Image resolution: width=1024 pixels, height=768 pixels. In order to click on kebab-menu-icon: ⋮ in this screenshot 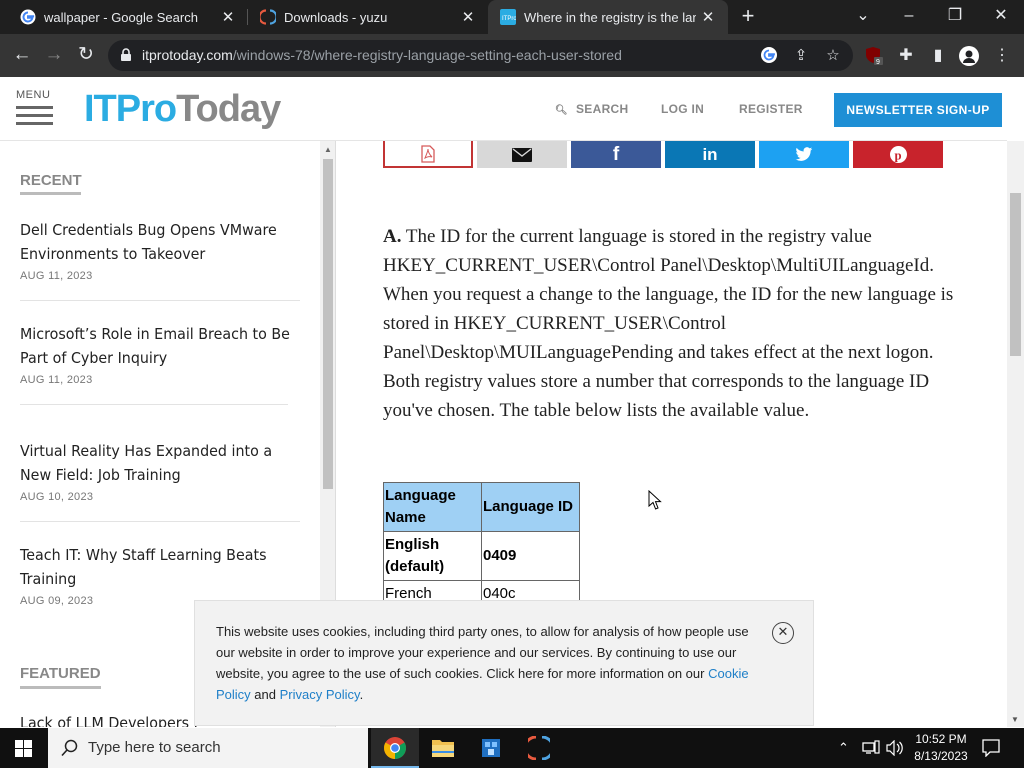, I will do `click(1002, 56)`.